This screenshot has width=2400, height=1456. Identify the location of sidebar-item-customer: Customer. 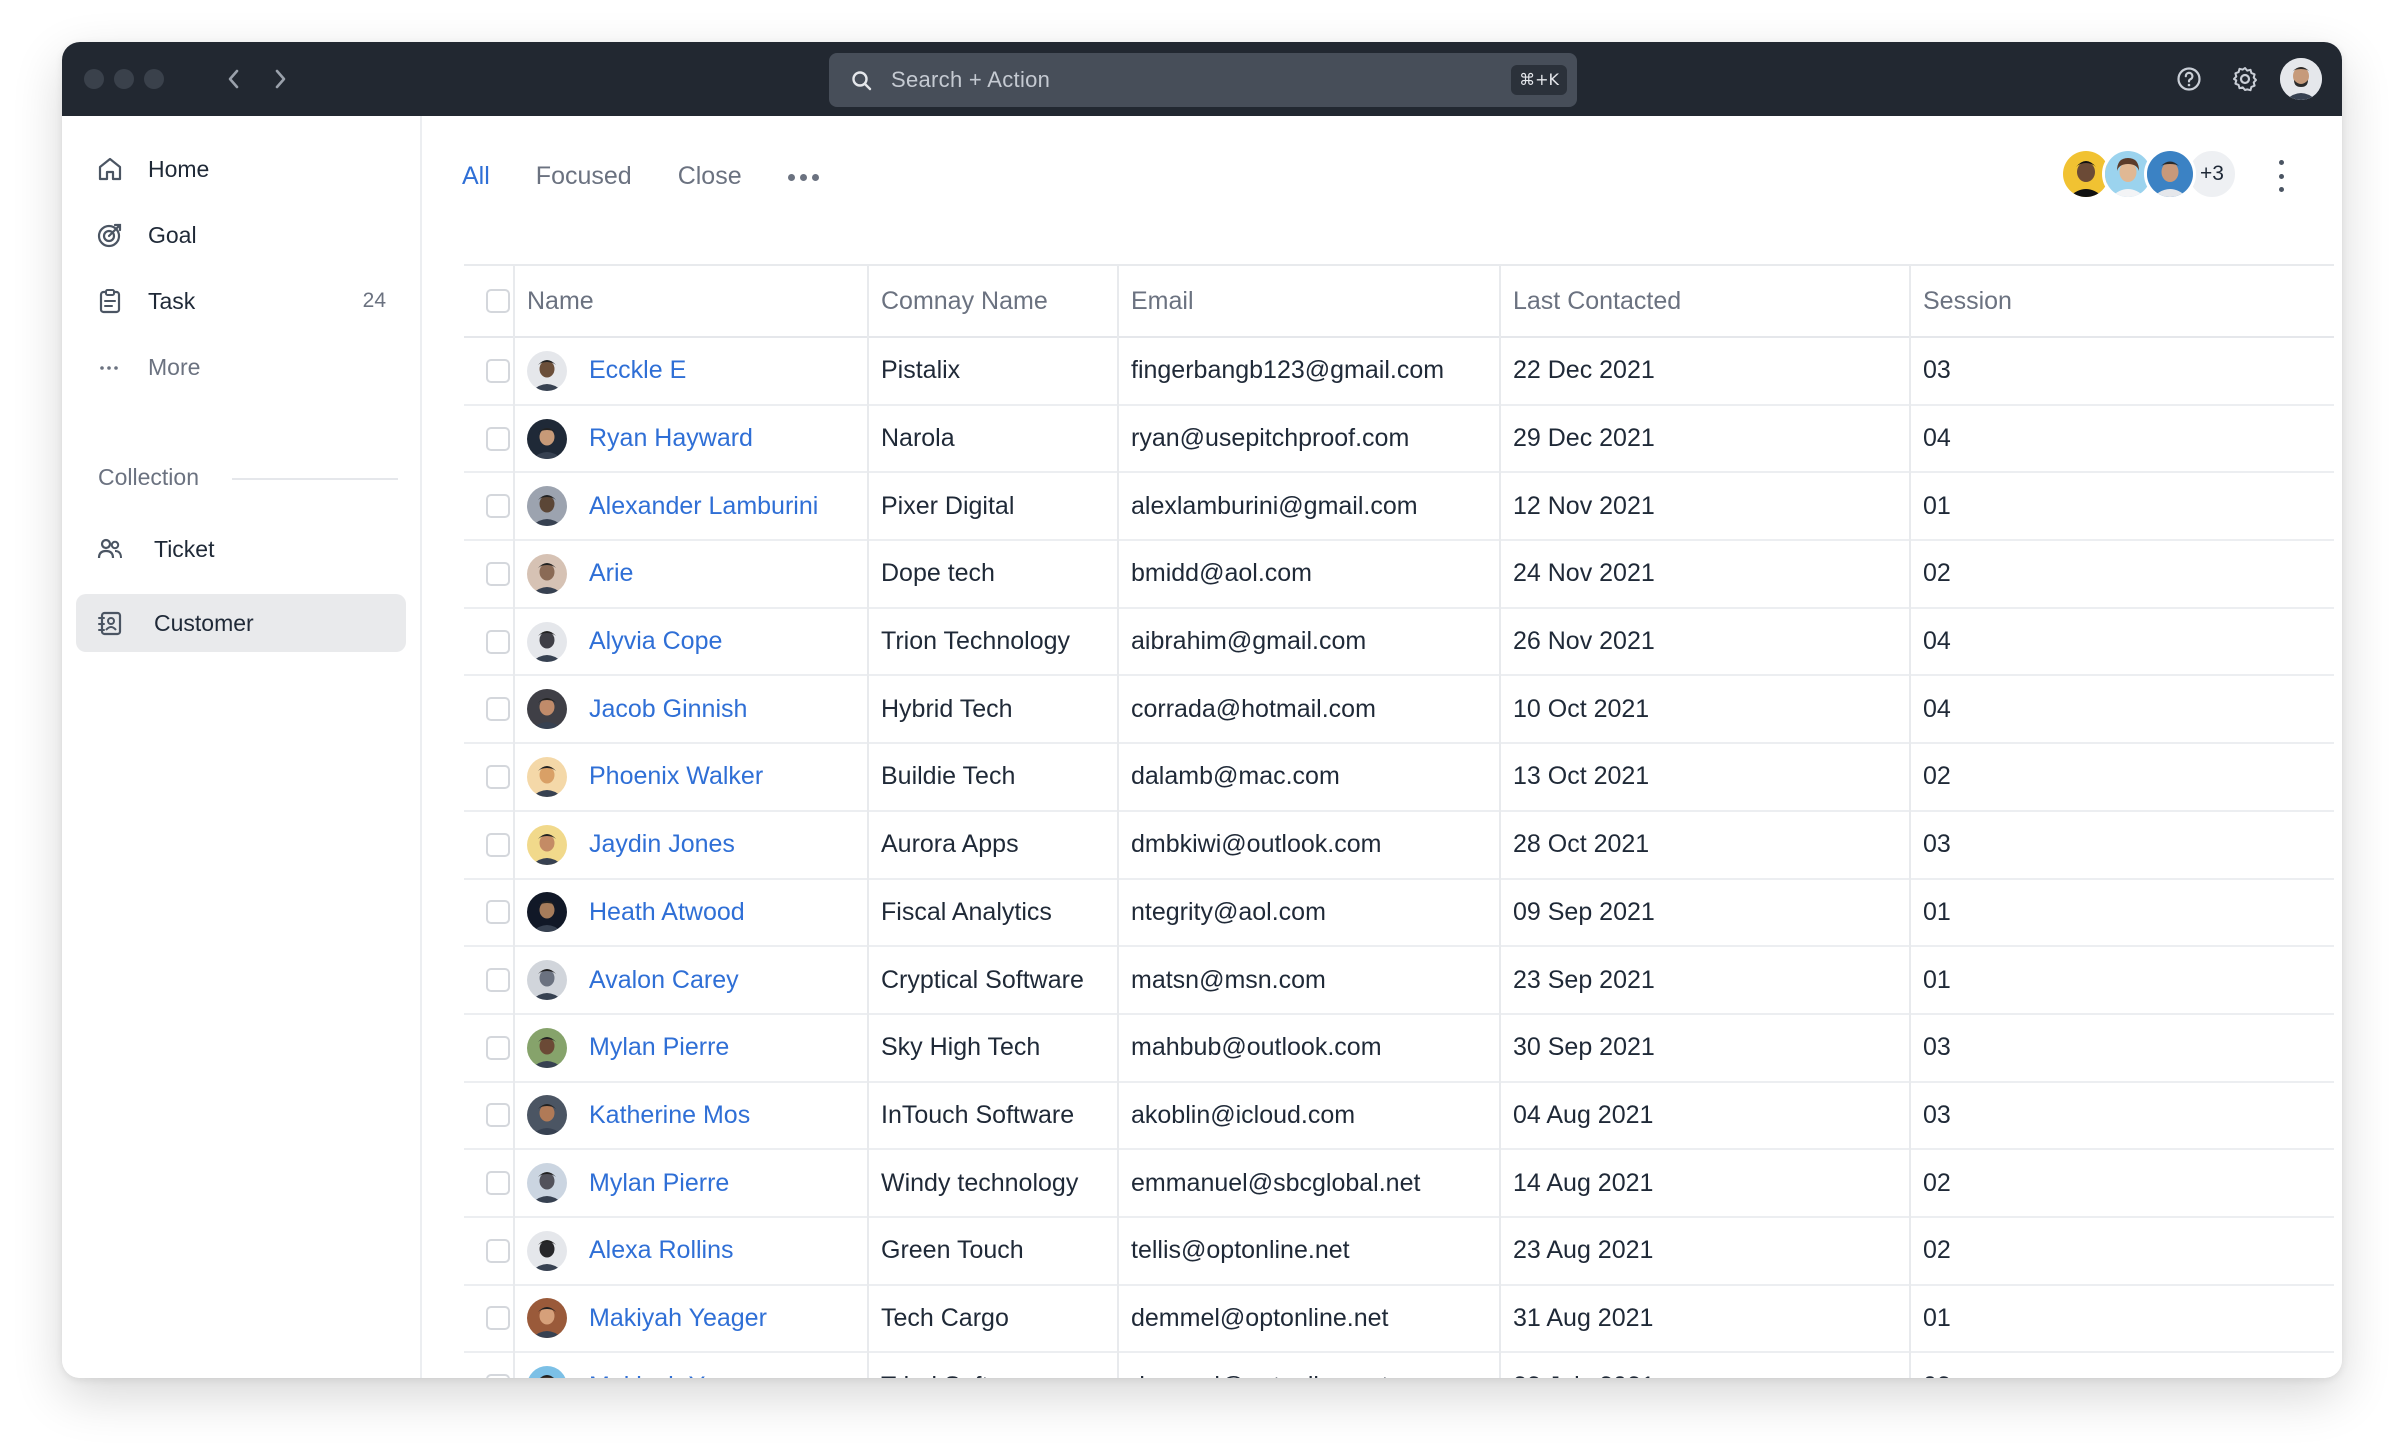
(241, 623).